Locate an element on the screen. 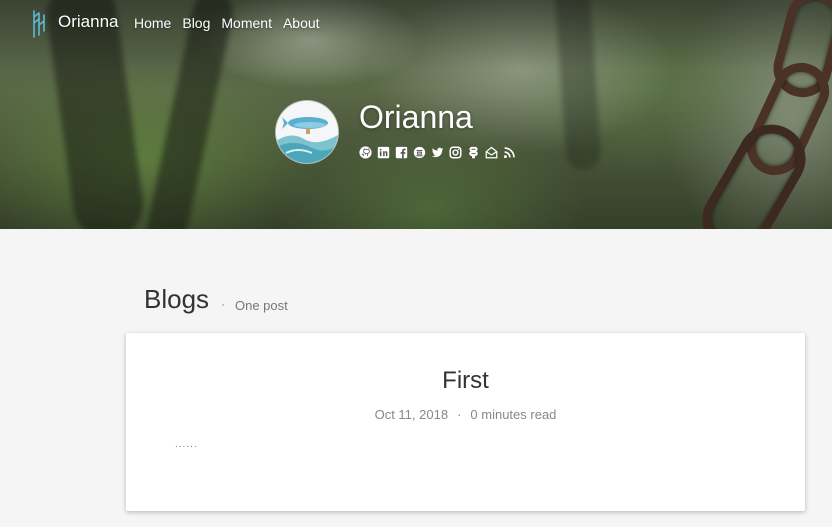 The height and width of the screenshot is (527, 832). facebook-icon is located at coordinates (401, 152).